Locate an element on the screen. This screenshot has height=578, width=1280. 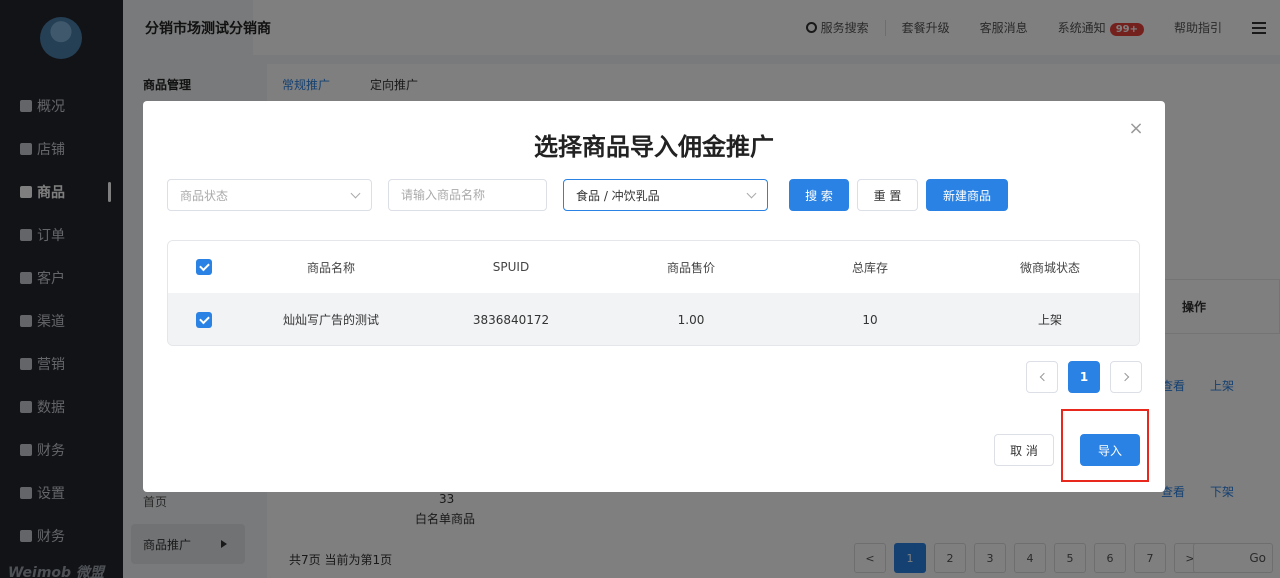
modal-title: 选择商品导入佣金推广 is located at coordinates (654, 147).